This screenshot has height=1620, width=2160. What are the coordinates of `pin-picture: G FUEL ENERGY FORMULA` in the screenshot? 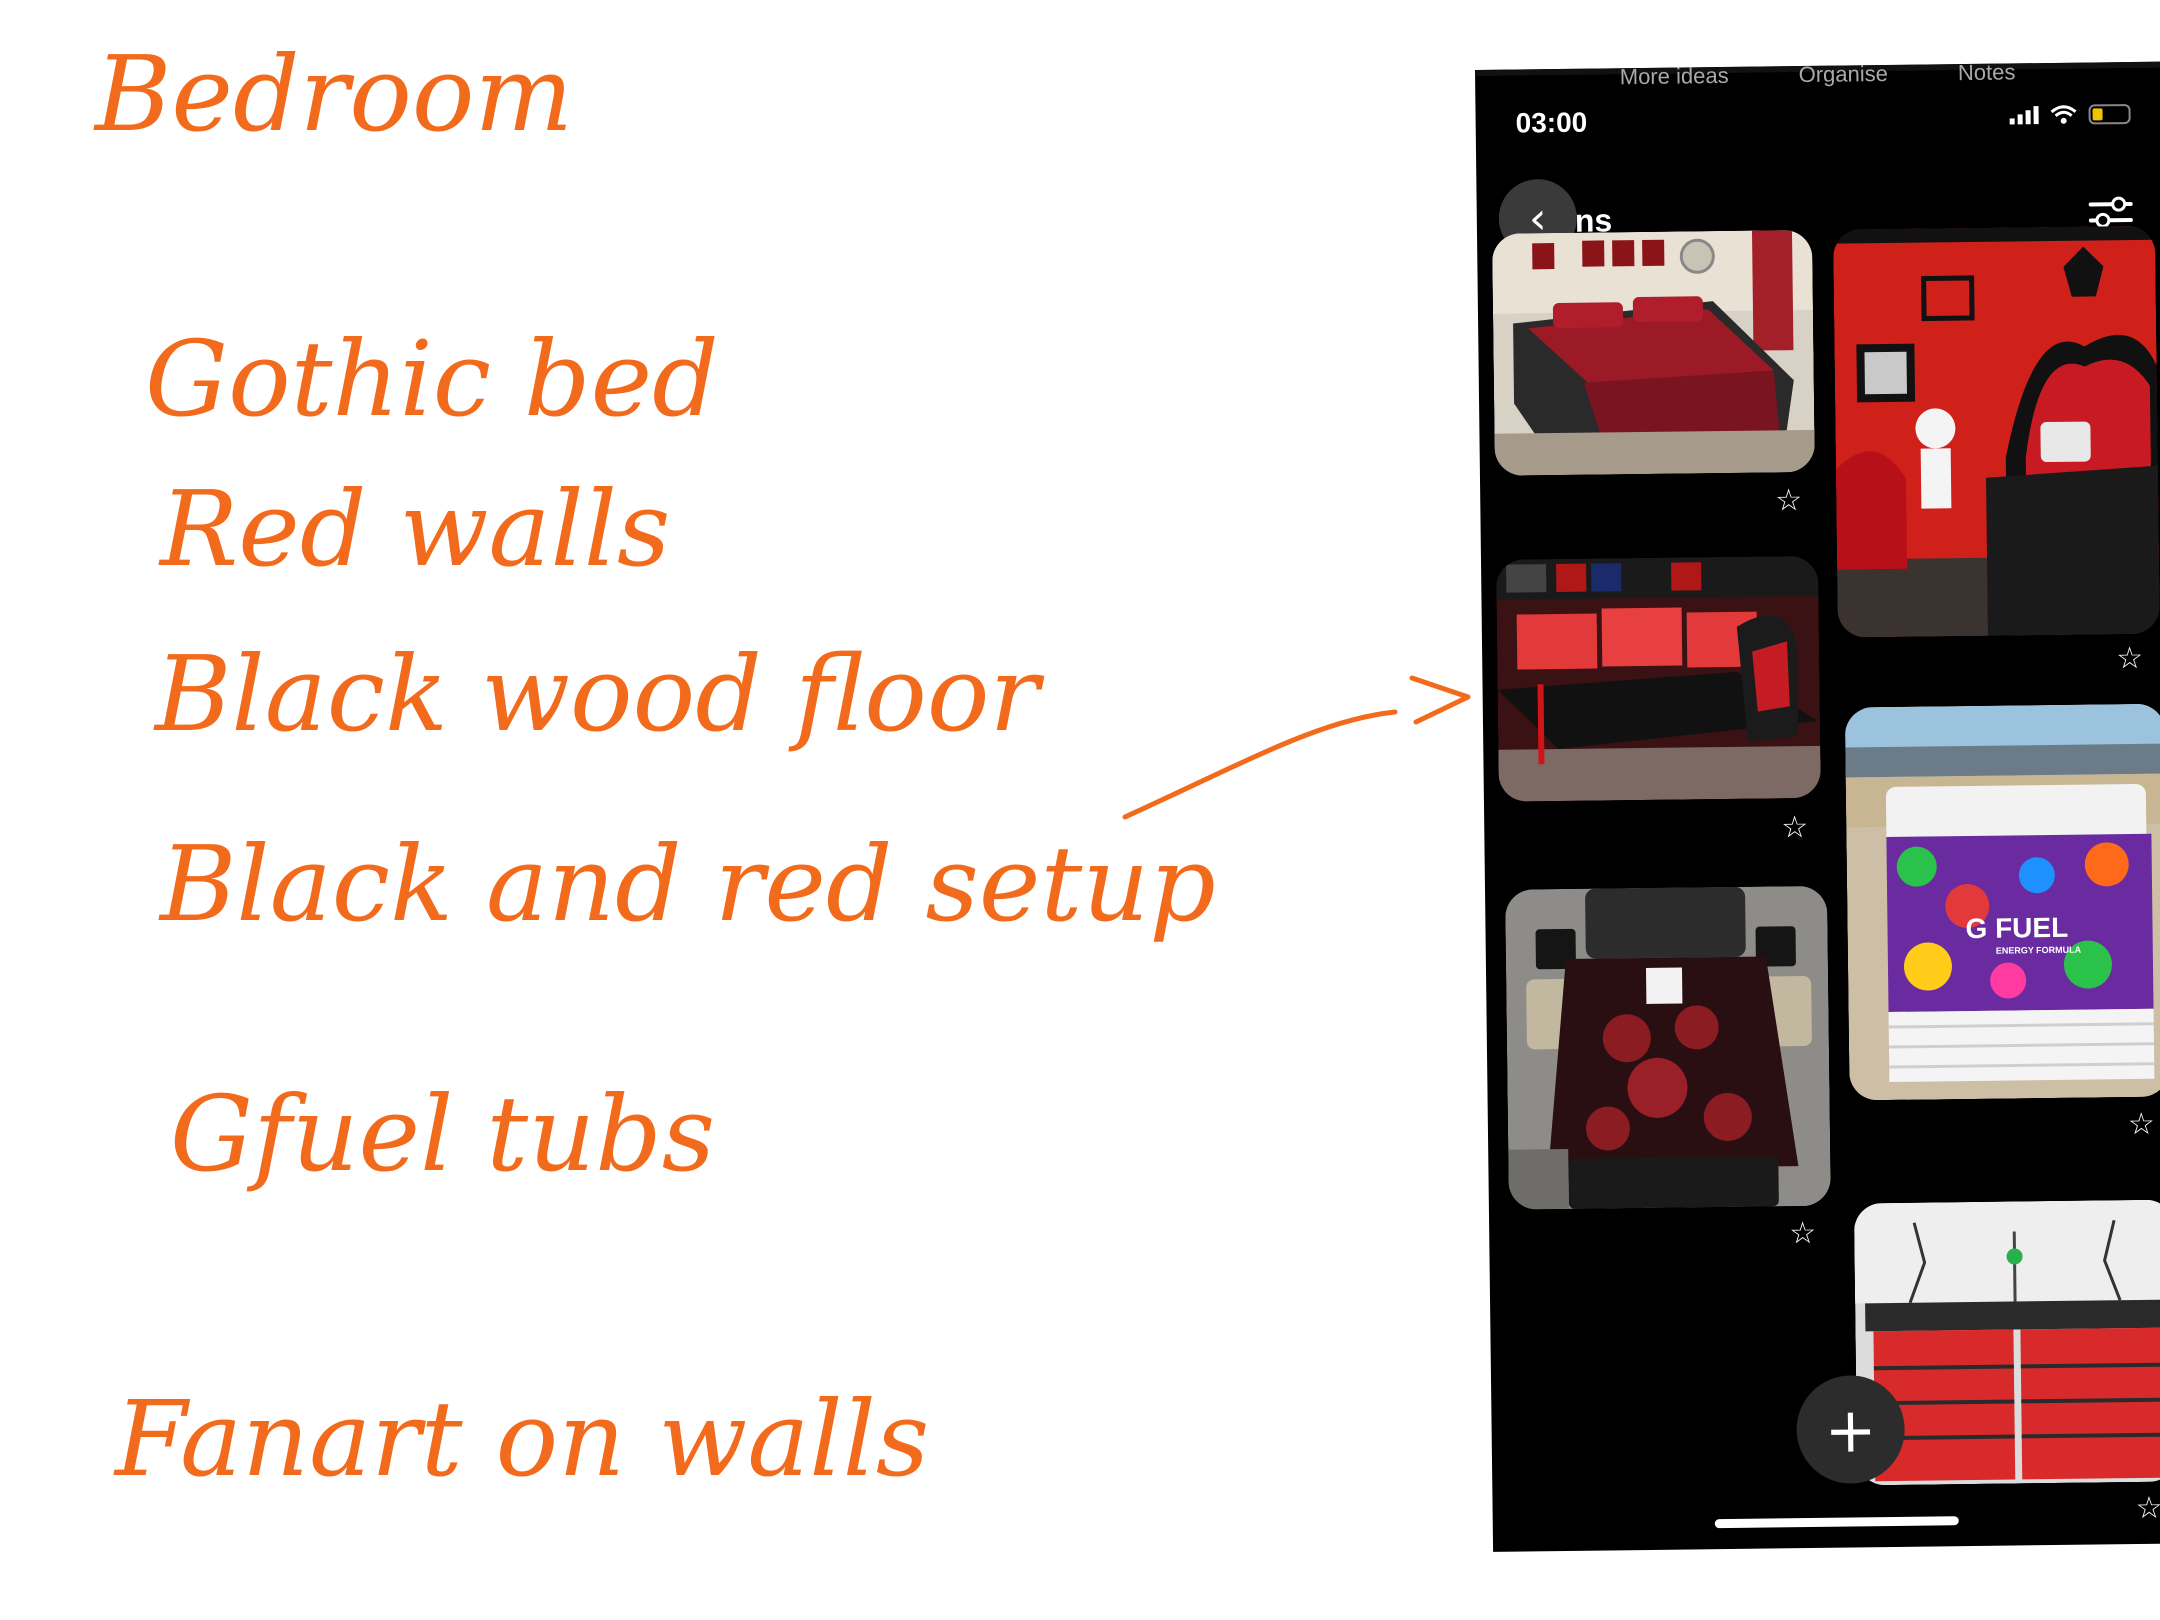 It's located at (2002, 902).